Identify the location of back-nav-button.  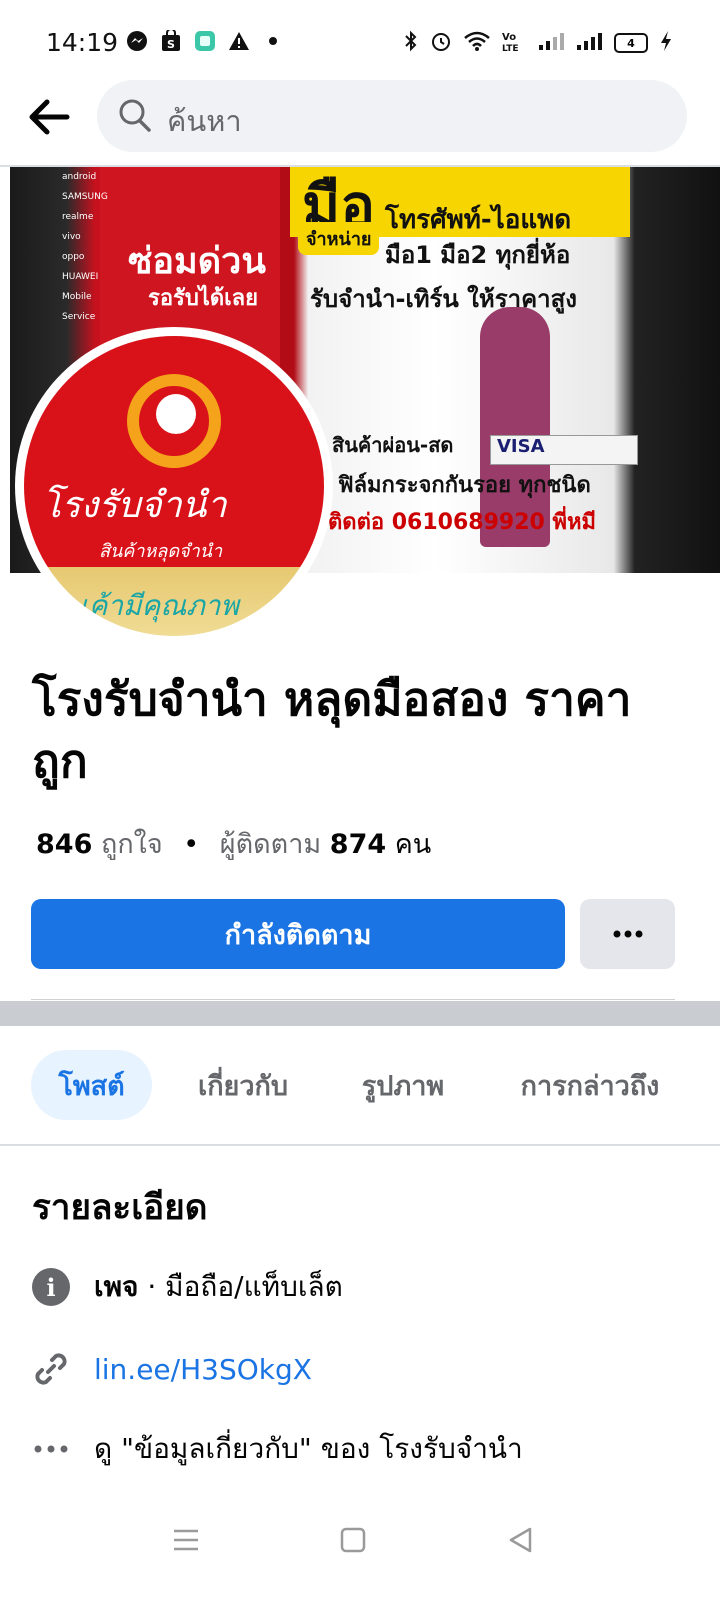
(520, 1540).